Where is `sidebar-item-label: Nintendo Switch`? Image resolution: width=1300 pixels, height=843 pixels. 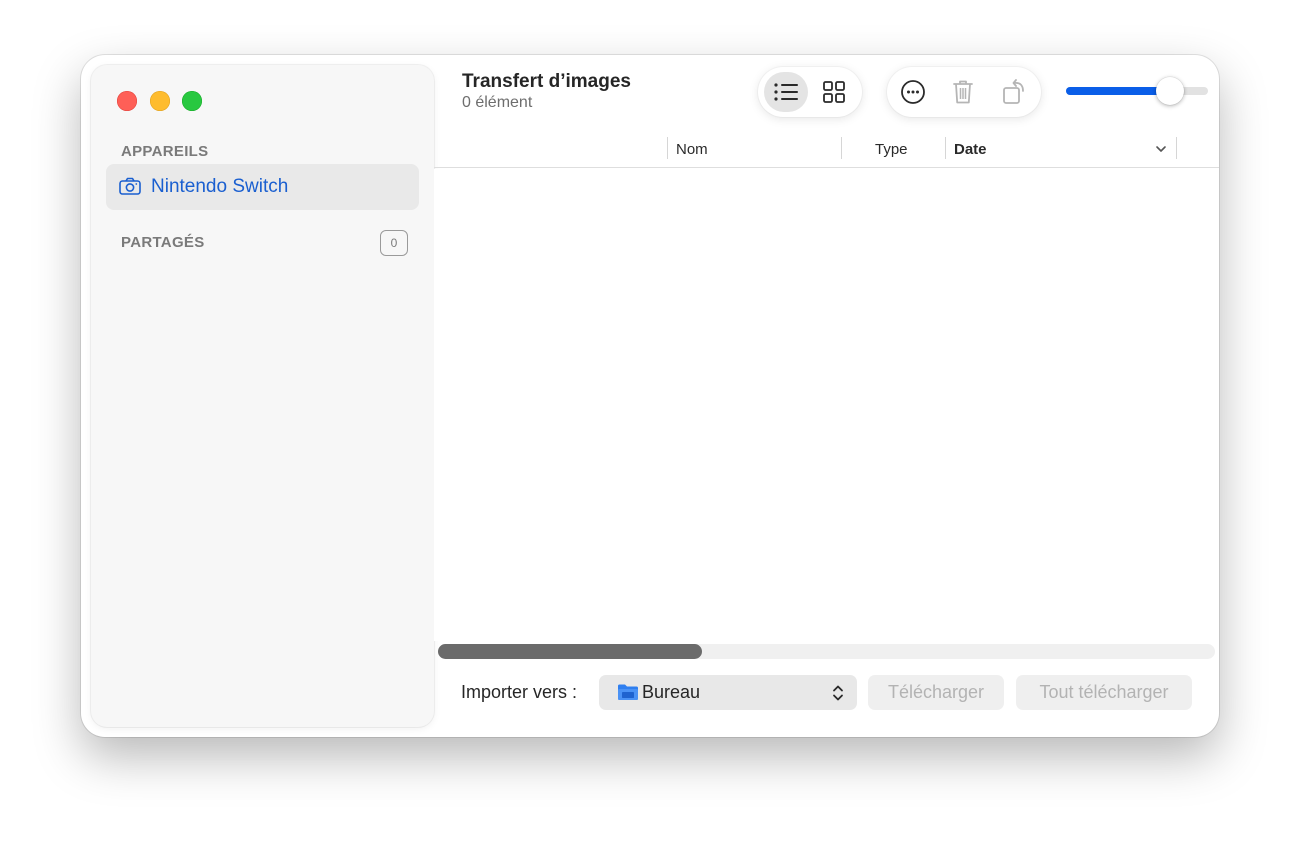
sidebar-item-label: Nintendo Switch is located at coordinates (220, 186).